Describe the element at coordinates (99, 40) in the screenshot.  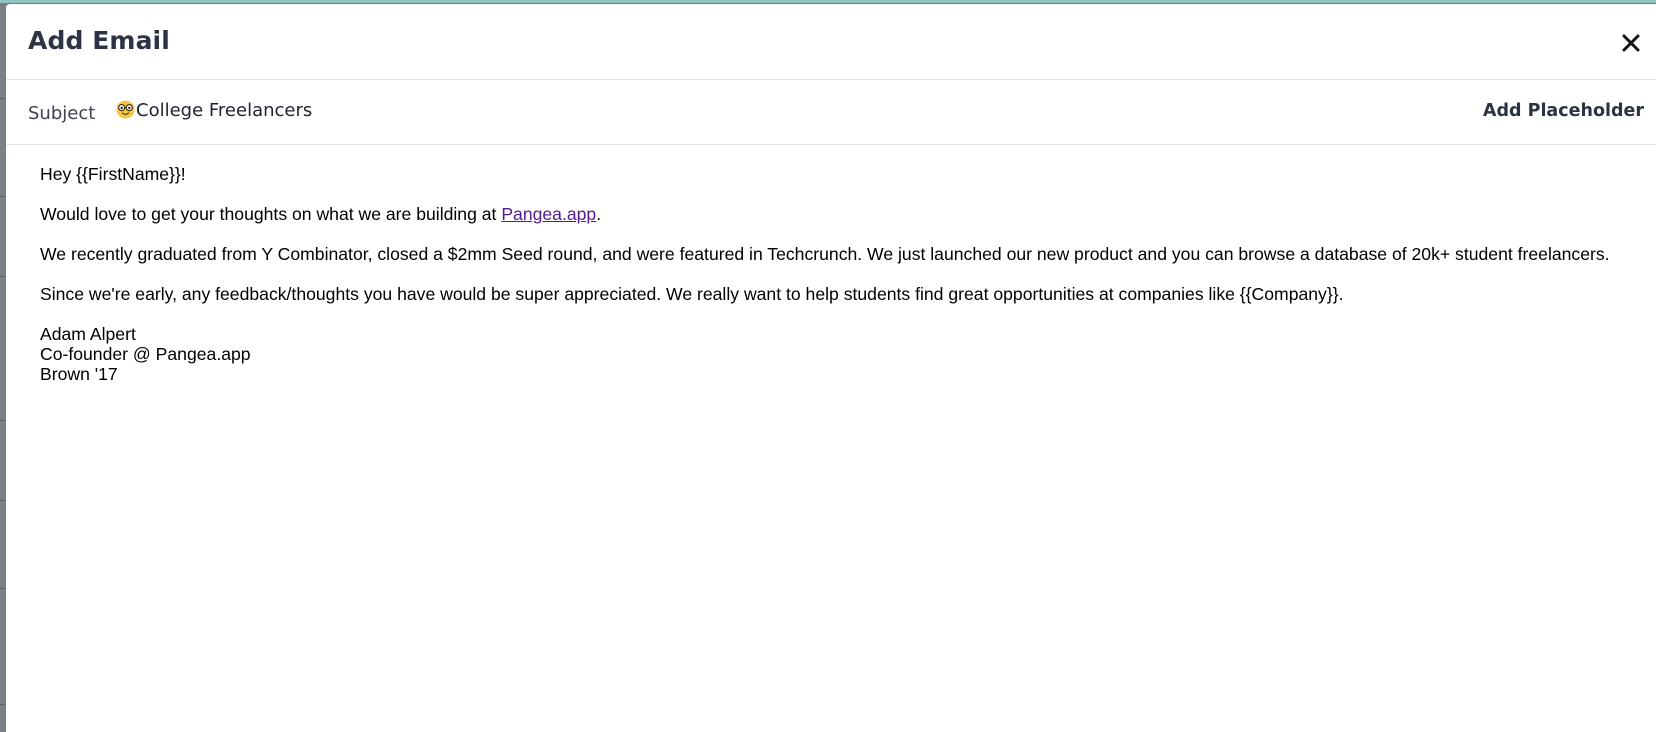
I see `modal-title: Add Email` at that location.